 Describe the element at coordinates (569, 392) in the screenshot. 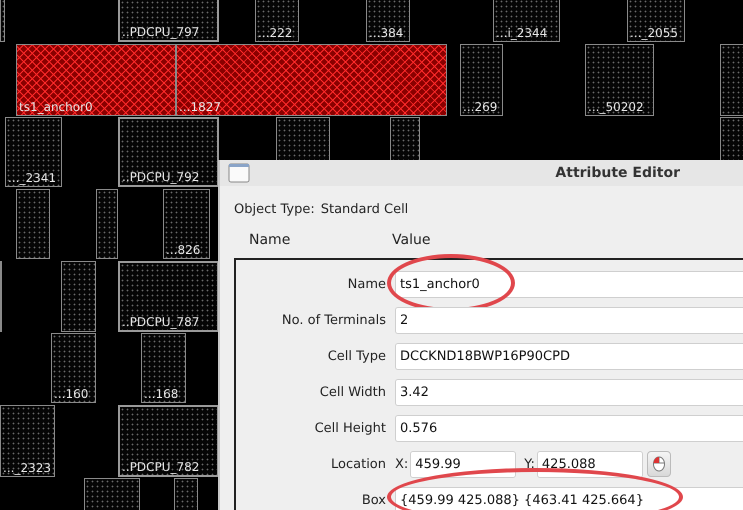

I see `value-field: 3.42` at that location.